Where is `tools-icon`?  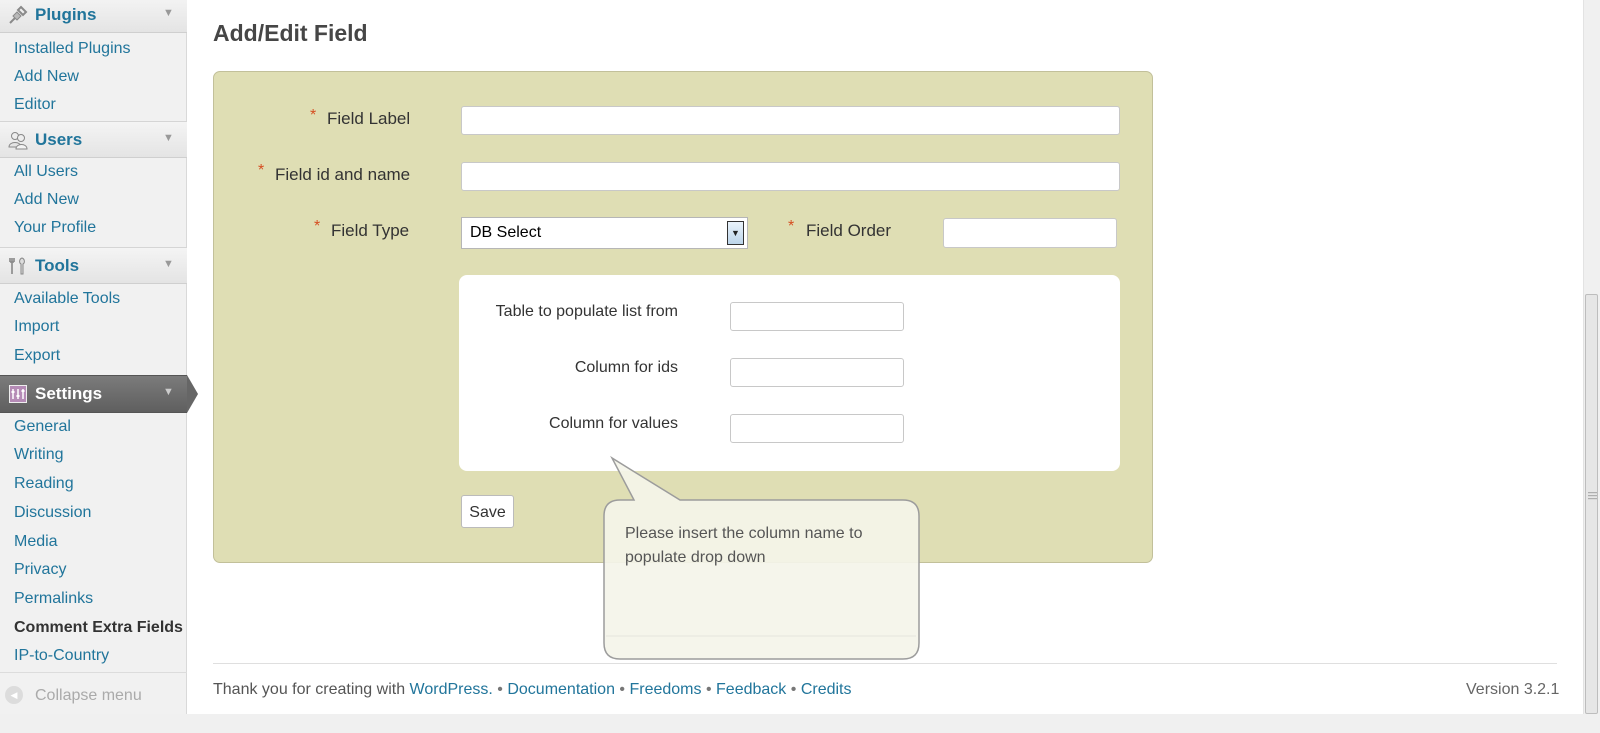
tools-icon is located at coordinates (17, 266).